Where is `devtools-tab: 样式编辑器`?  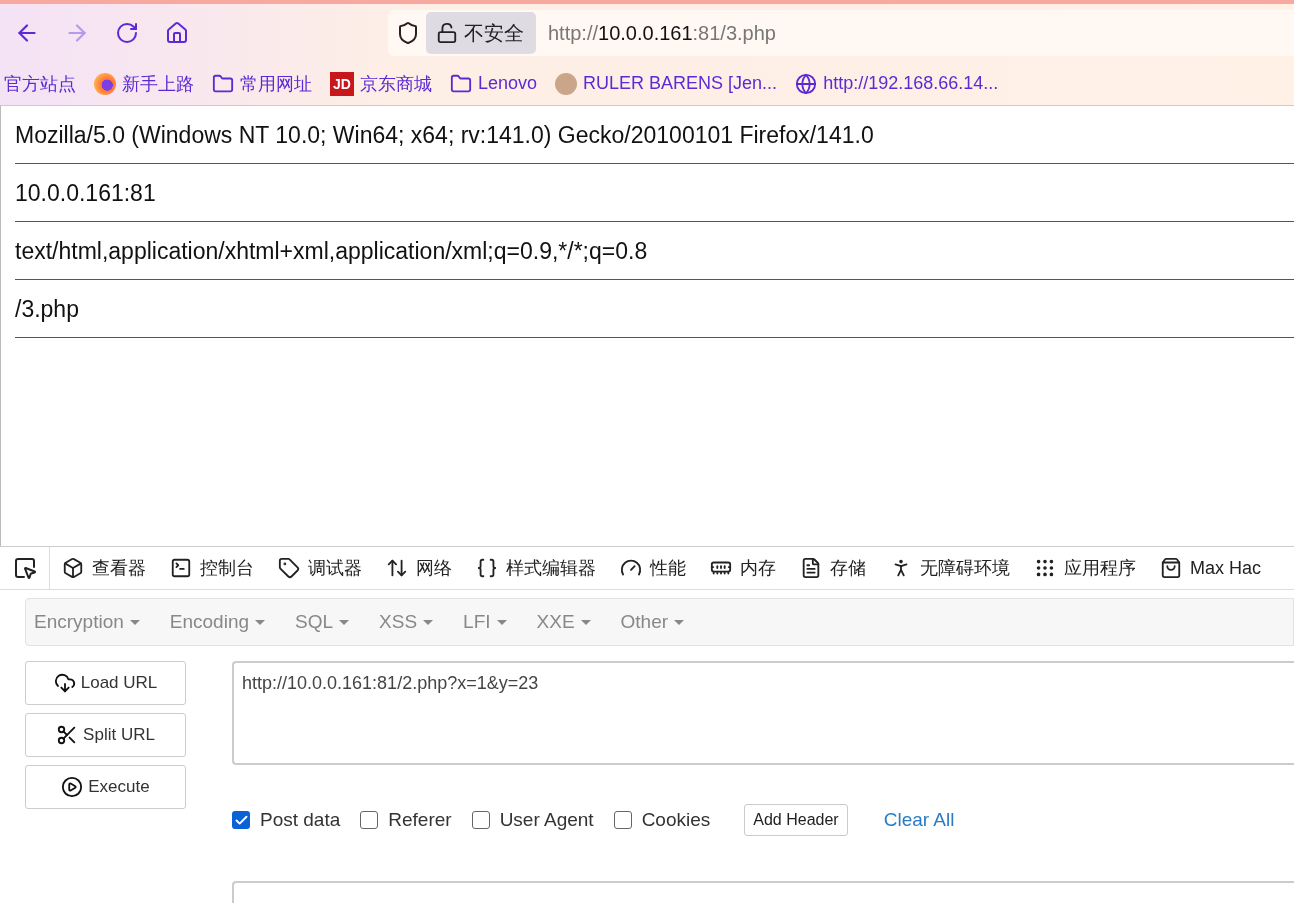 devtools-tab: 样式编辑器 is located at coordinates (536, 568).